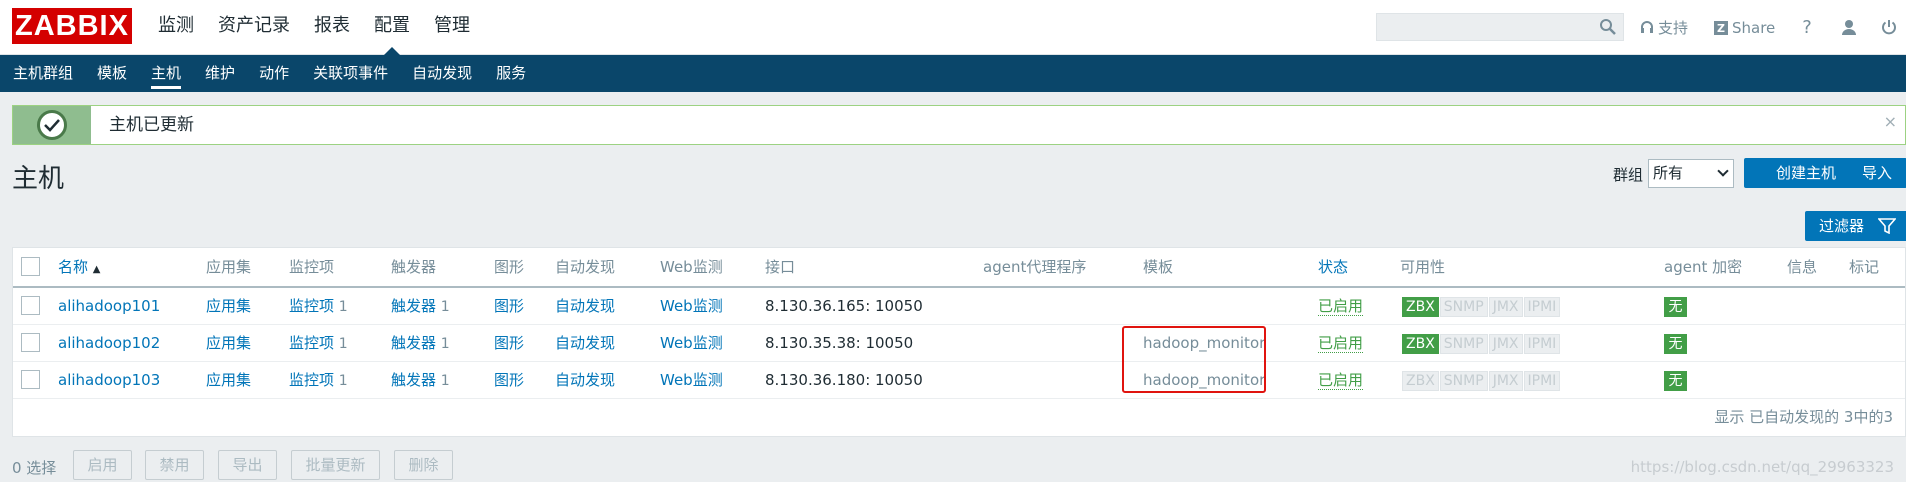  I want to click on host-name-link: alihadoop102, so click(109, 343).